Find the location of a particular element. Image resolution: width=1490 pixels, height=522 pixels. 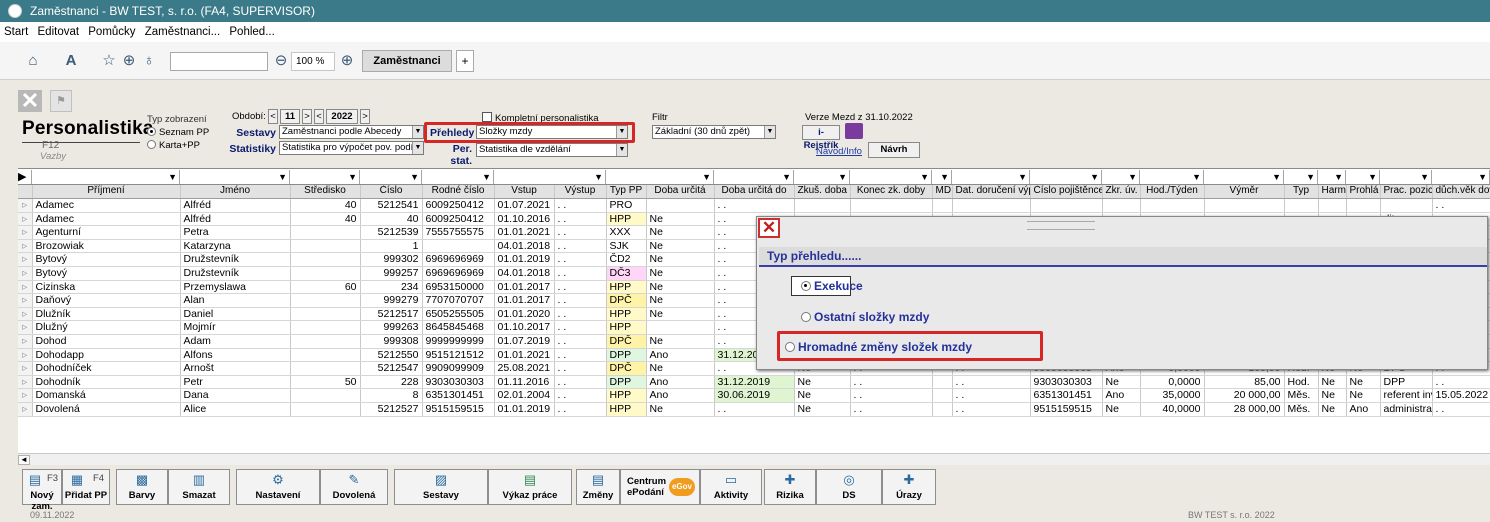

sestavy-select: Zaměstnanci podle Abecedy ▼ is located at coordinates (351, 132).